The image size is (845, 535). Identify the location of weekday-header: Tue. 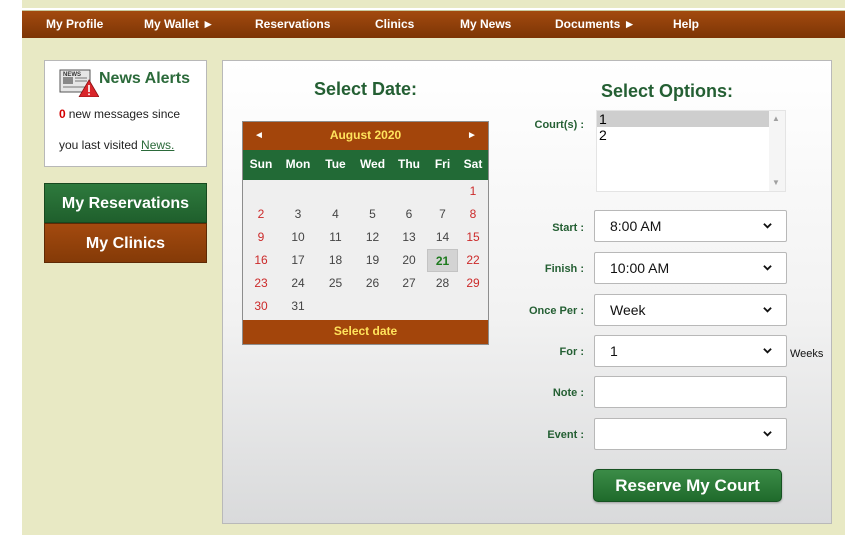
(335, 164).